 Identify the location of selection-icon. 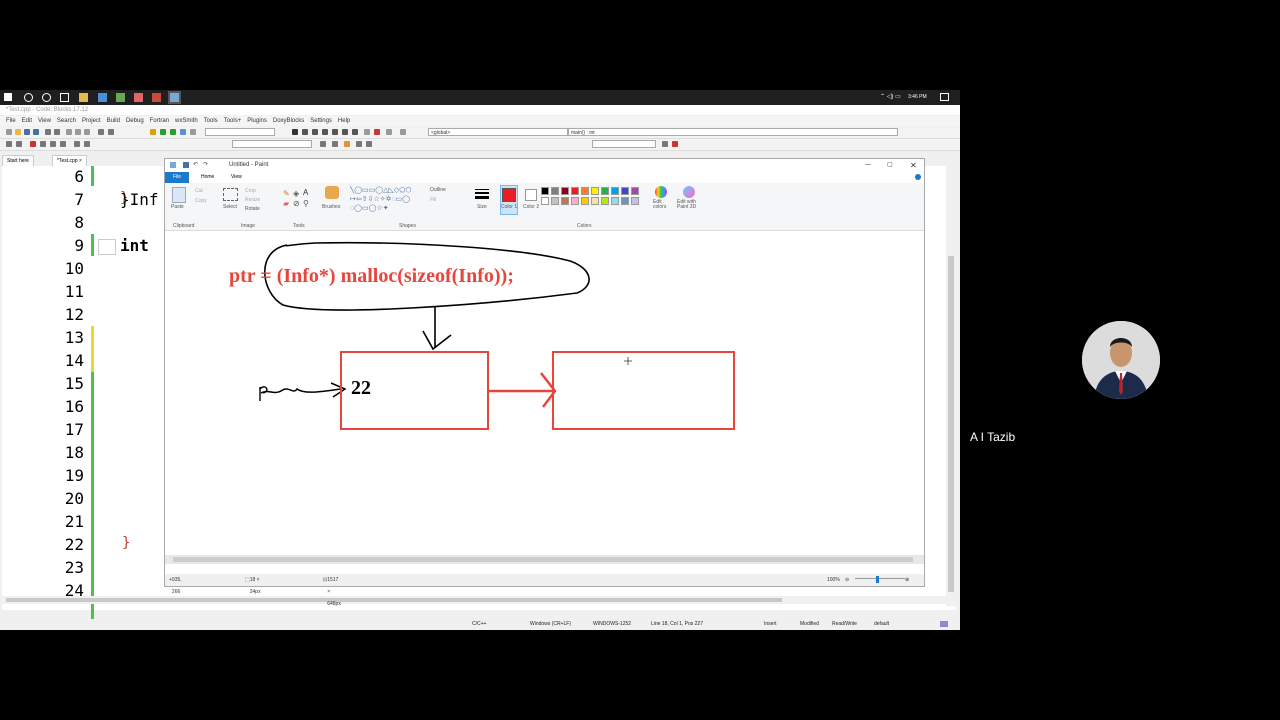
(359, 144).